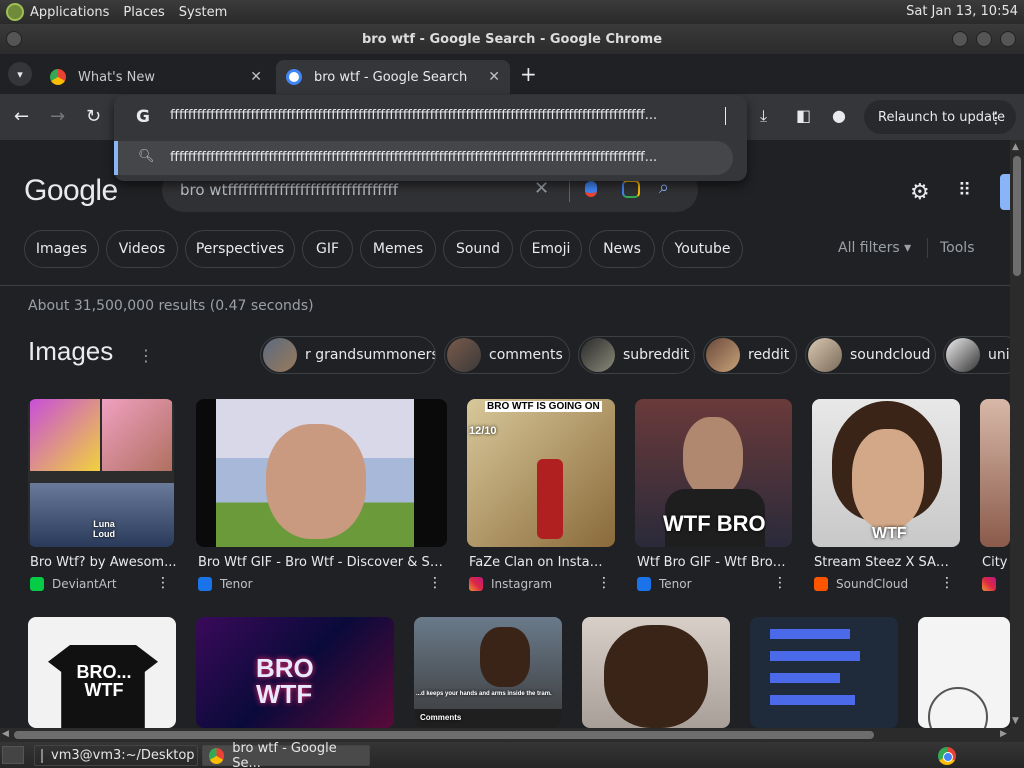 This screenshot has width=1024, height=768. Describe the element at coordinates (510, 584) in the screenshot. I see `result-source: Instagram` at that location.